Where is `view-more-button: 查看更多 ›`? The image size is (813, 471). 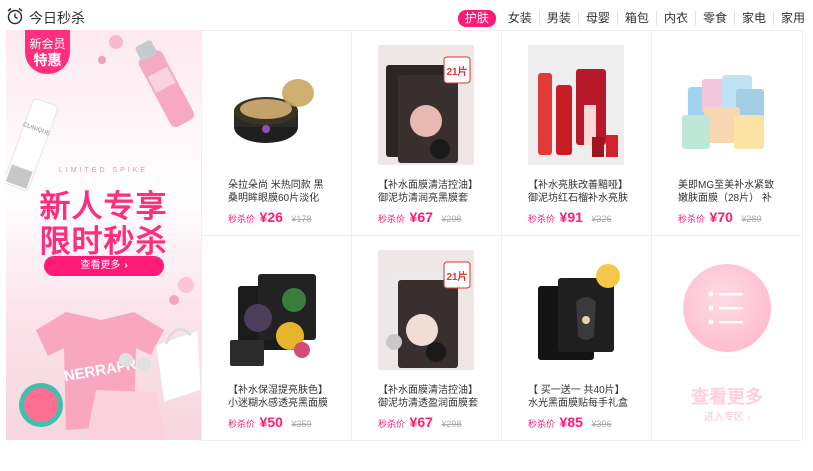
view-more-button: 查看更多 › is located at coordinates (104, 266).